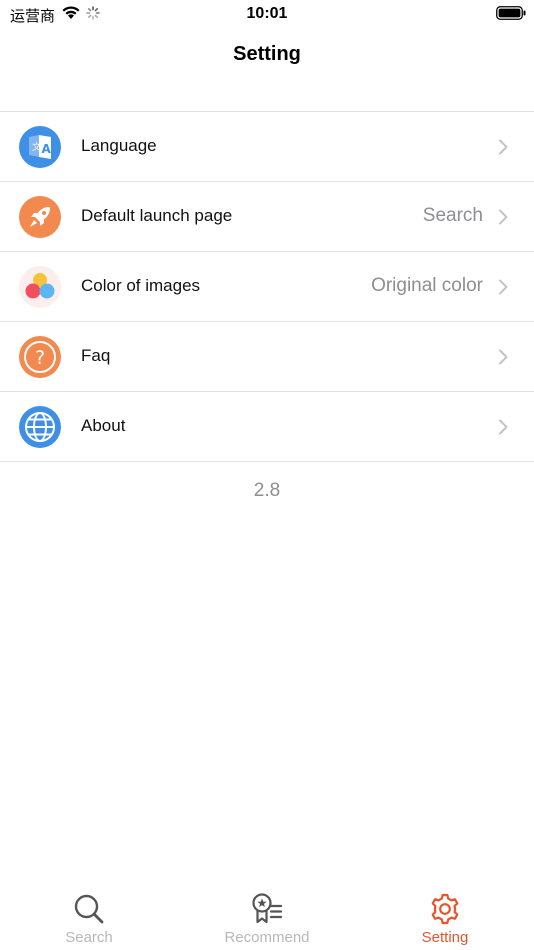 The image size is (534, 950). I want to click on page-title: Setting, so click(267, 54).